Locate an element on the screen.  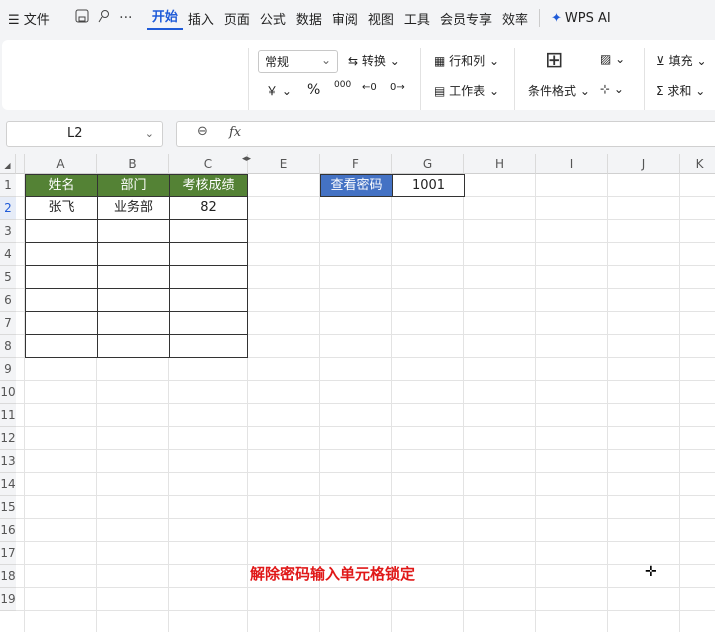
formula-input: ⊖ fx is located at coordinates (445, 134).